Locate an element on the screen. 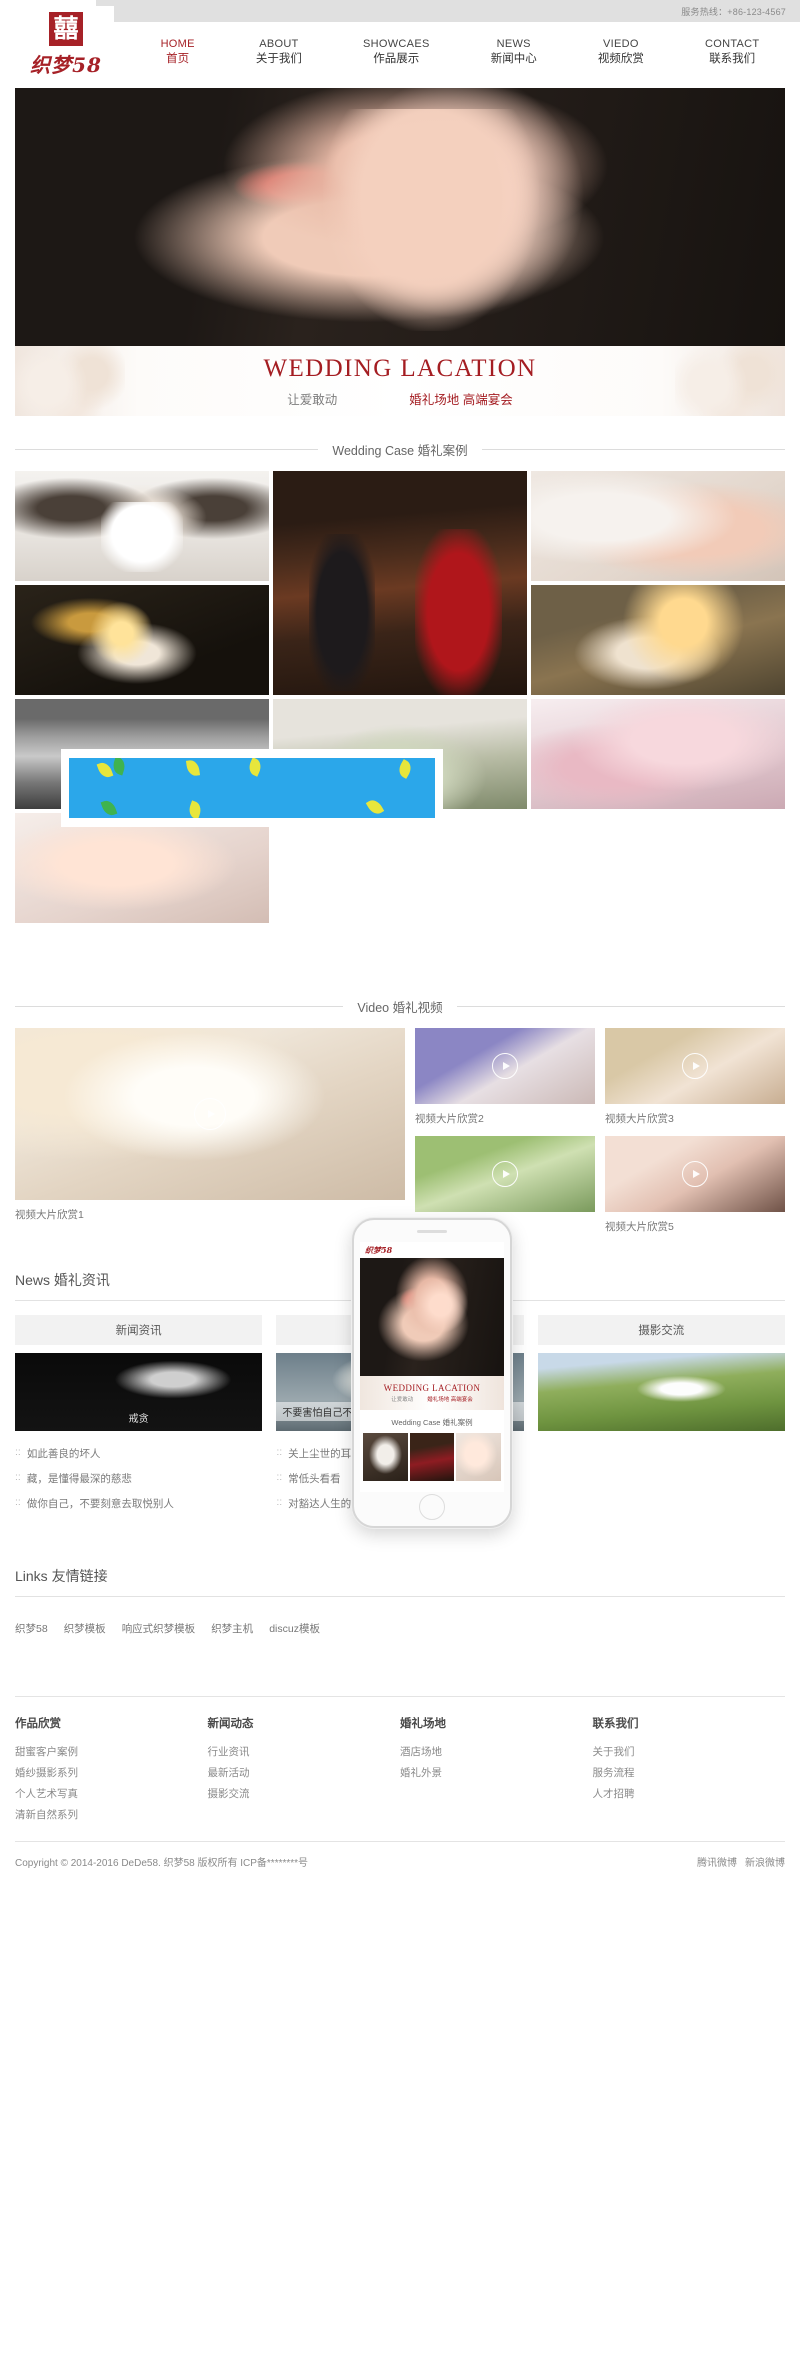 The height and width of the screenshot is (2374, 800). site-logo: 囍 织梦58 is located at coordinates (66, 45).